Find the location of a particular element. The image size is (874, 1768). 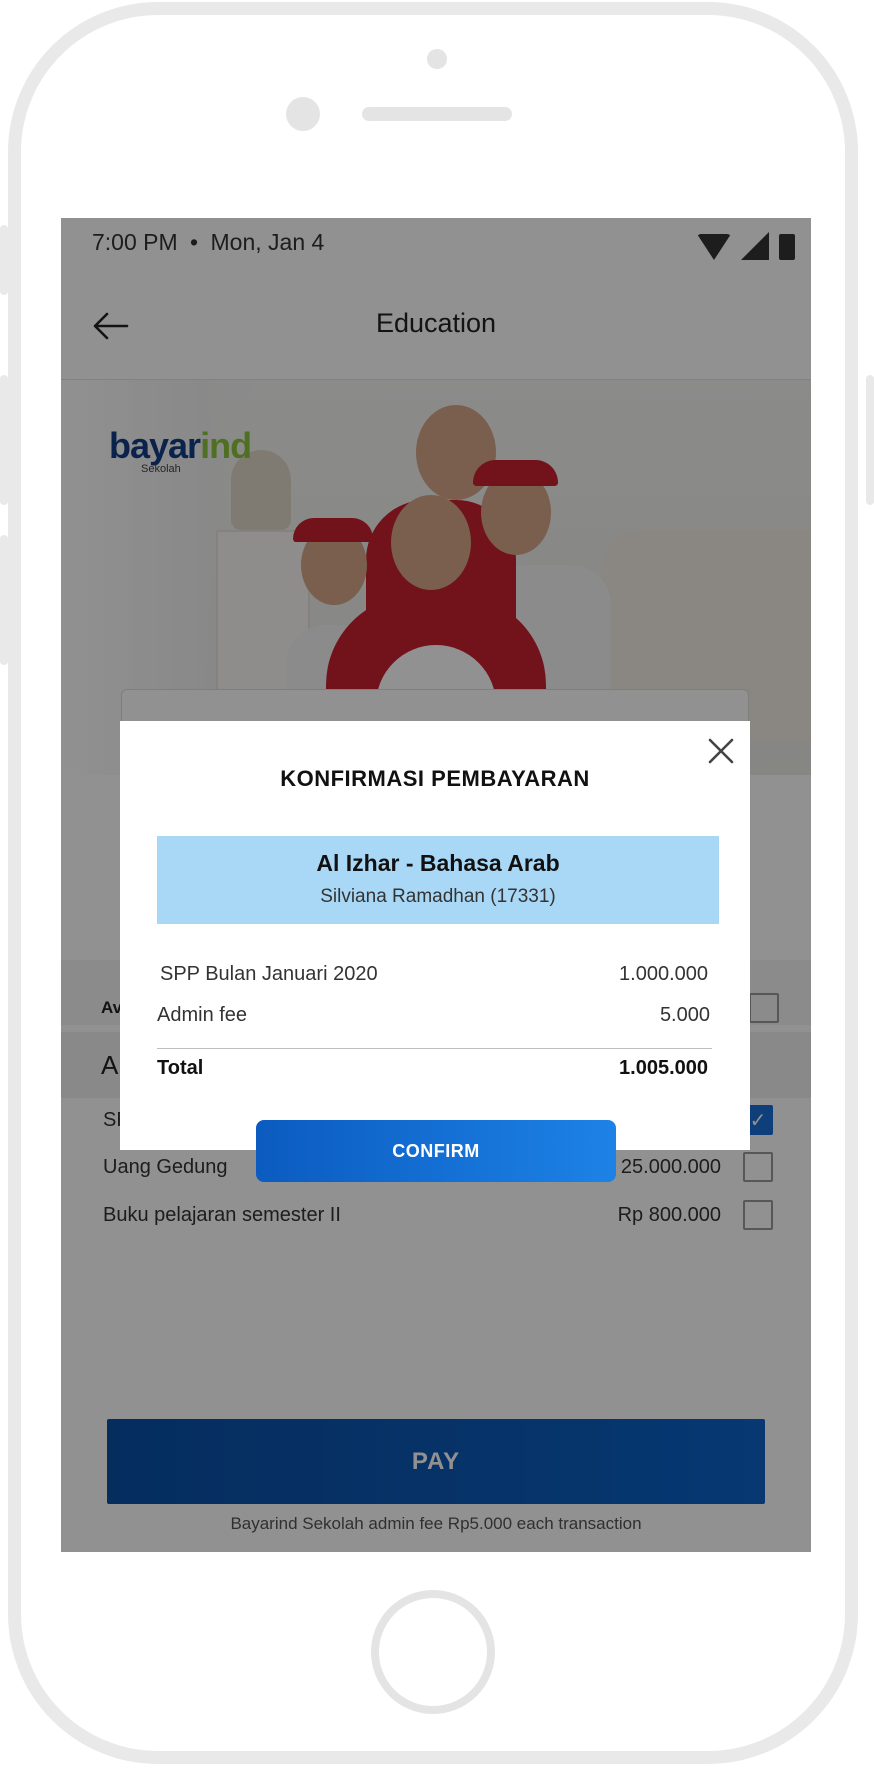

phone-front-camera is located at coordinates (303, 114).